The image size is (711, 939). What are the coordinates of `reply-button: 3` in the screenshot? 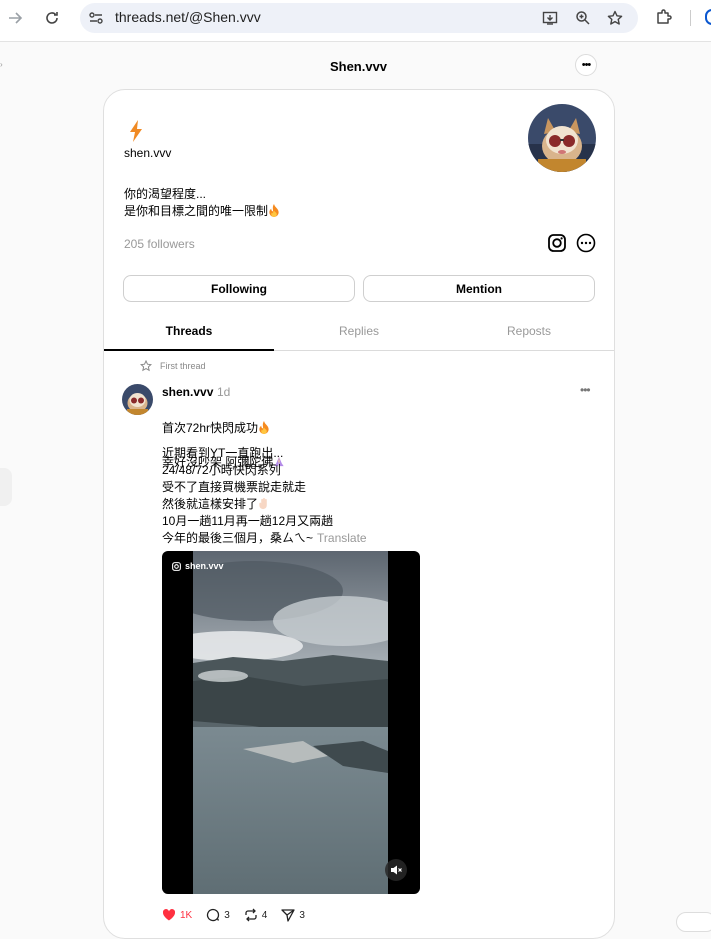 It's located at (218, 915).